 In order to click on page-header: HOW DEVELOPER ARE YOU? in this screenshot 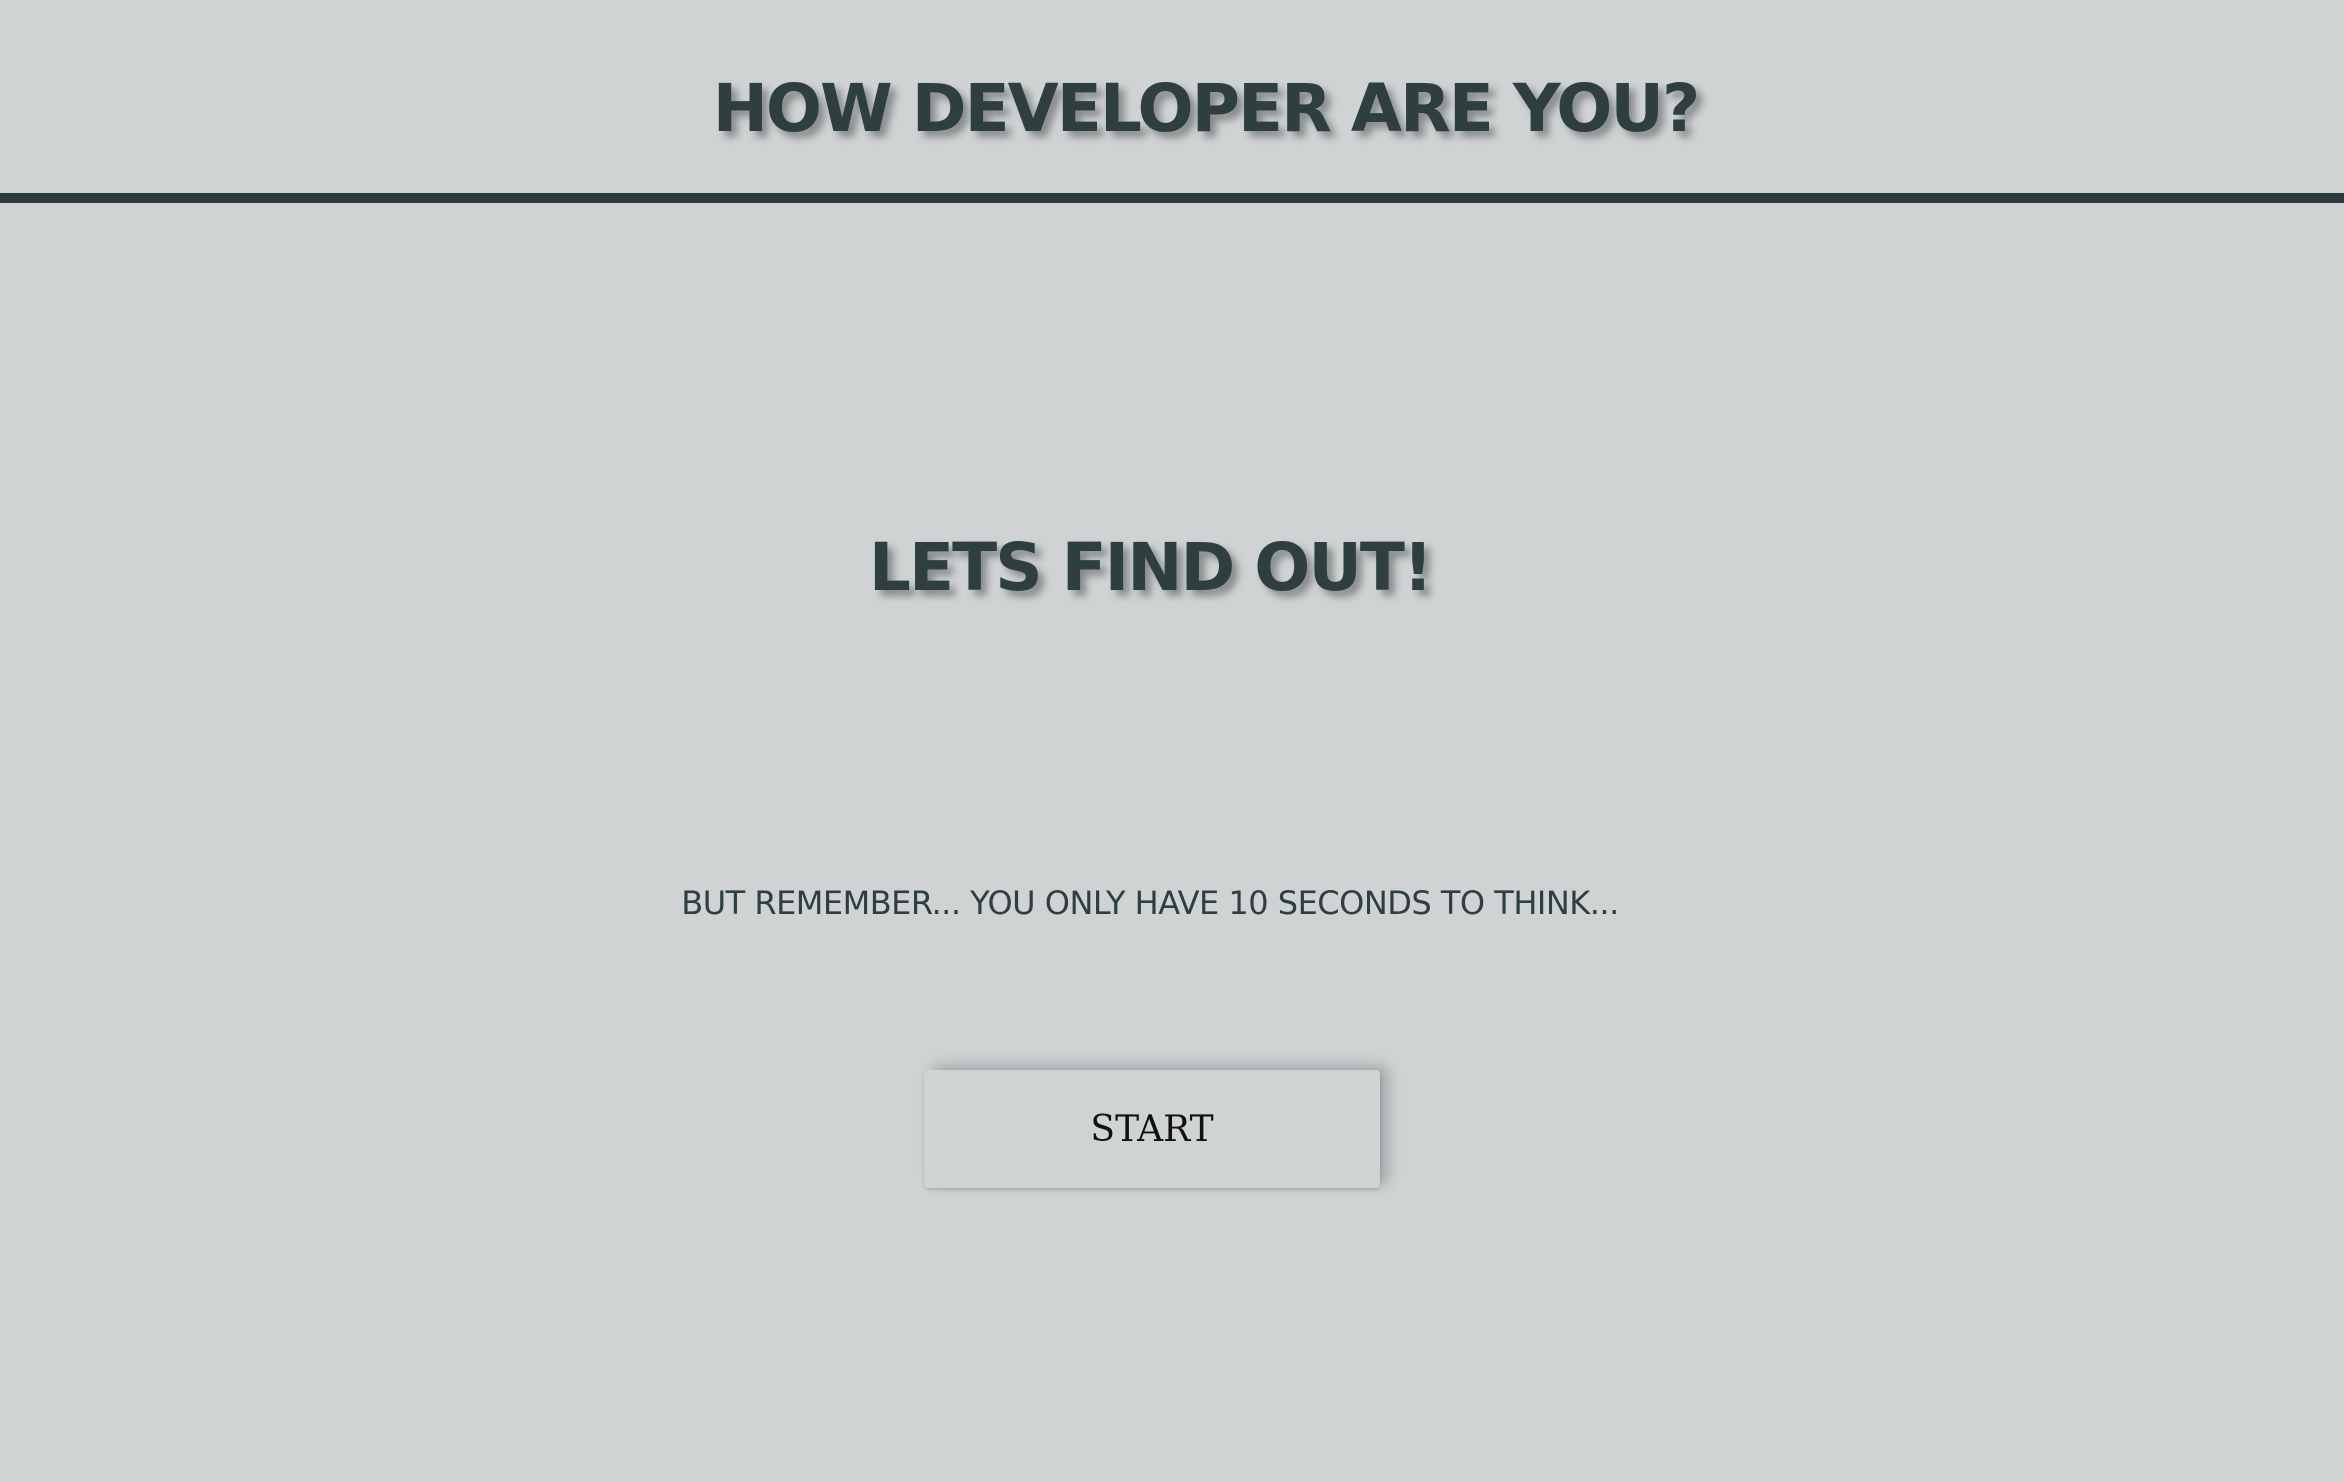, I will do `click(1172, 101)`.